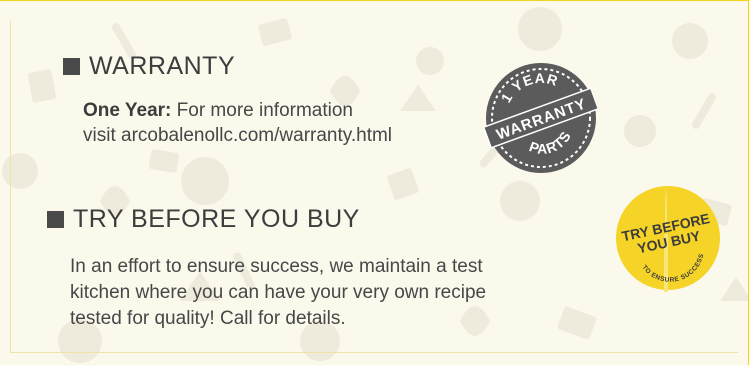 This screenshot has width=750, height=366. Describe the element at coordinates (238, 135) in the screenshot. I see `warranty-link-text: visit arcobalenollc.com/warranty.html` at that location.